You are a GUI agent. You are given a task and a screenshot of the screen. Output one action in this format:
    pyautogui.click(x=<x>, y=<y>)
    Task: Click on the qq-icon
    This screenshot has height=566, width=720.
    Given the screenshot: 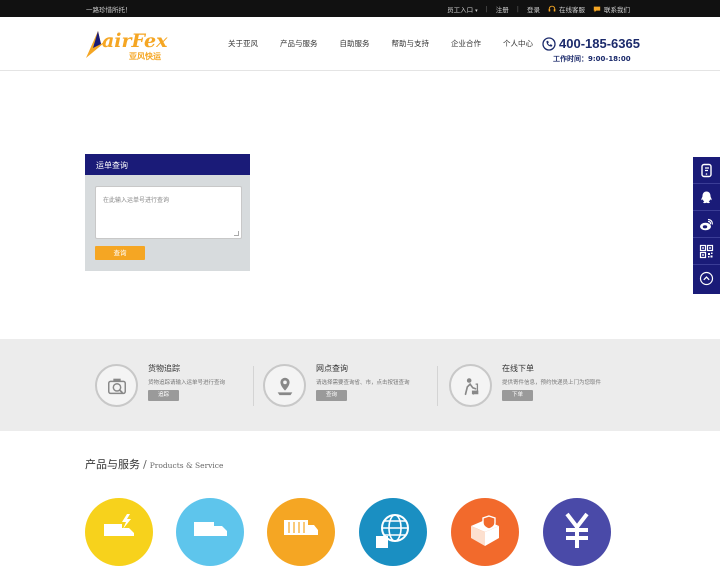 What is the action you would take?
    pyautogui.click(x=706, y=197)
    